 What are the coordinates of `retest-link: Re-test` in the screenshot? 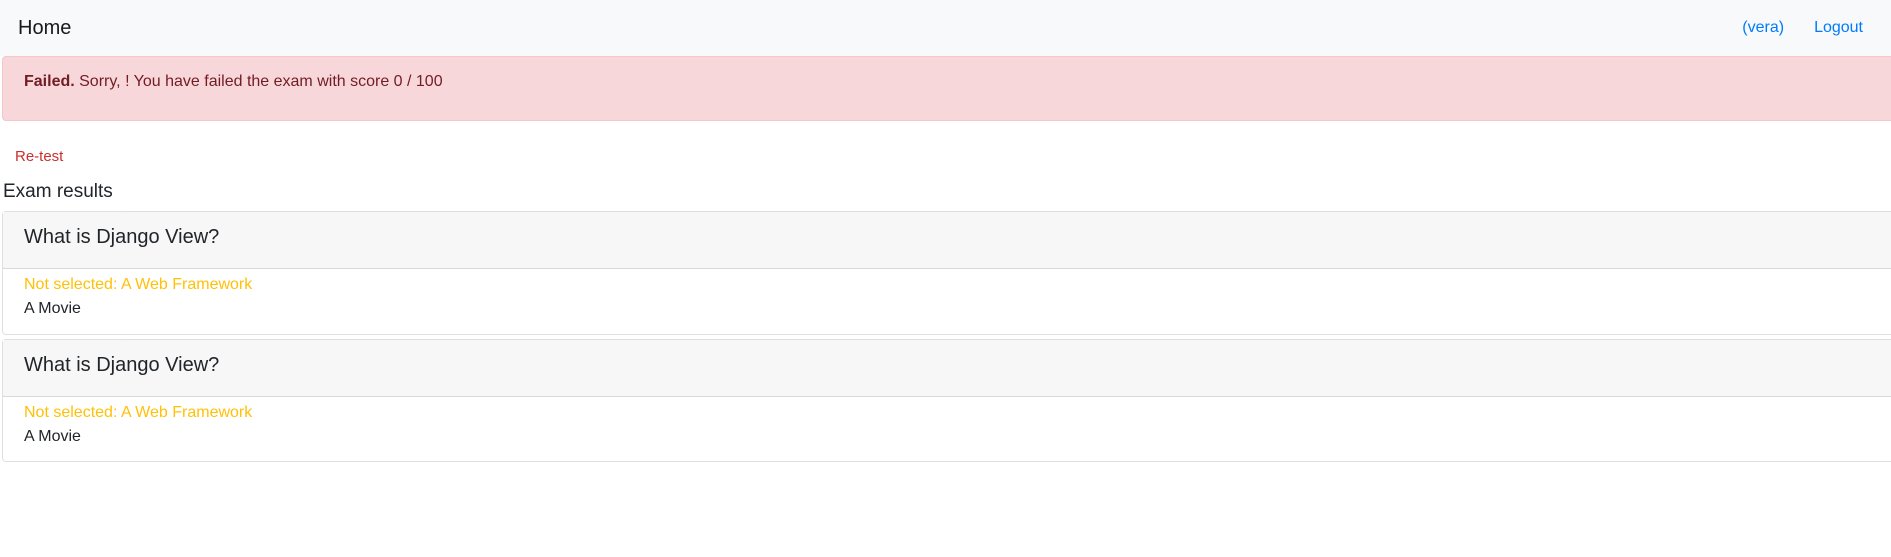 It's located at (39, 156).